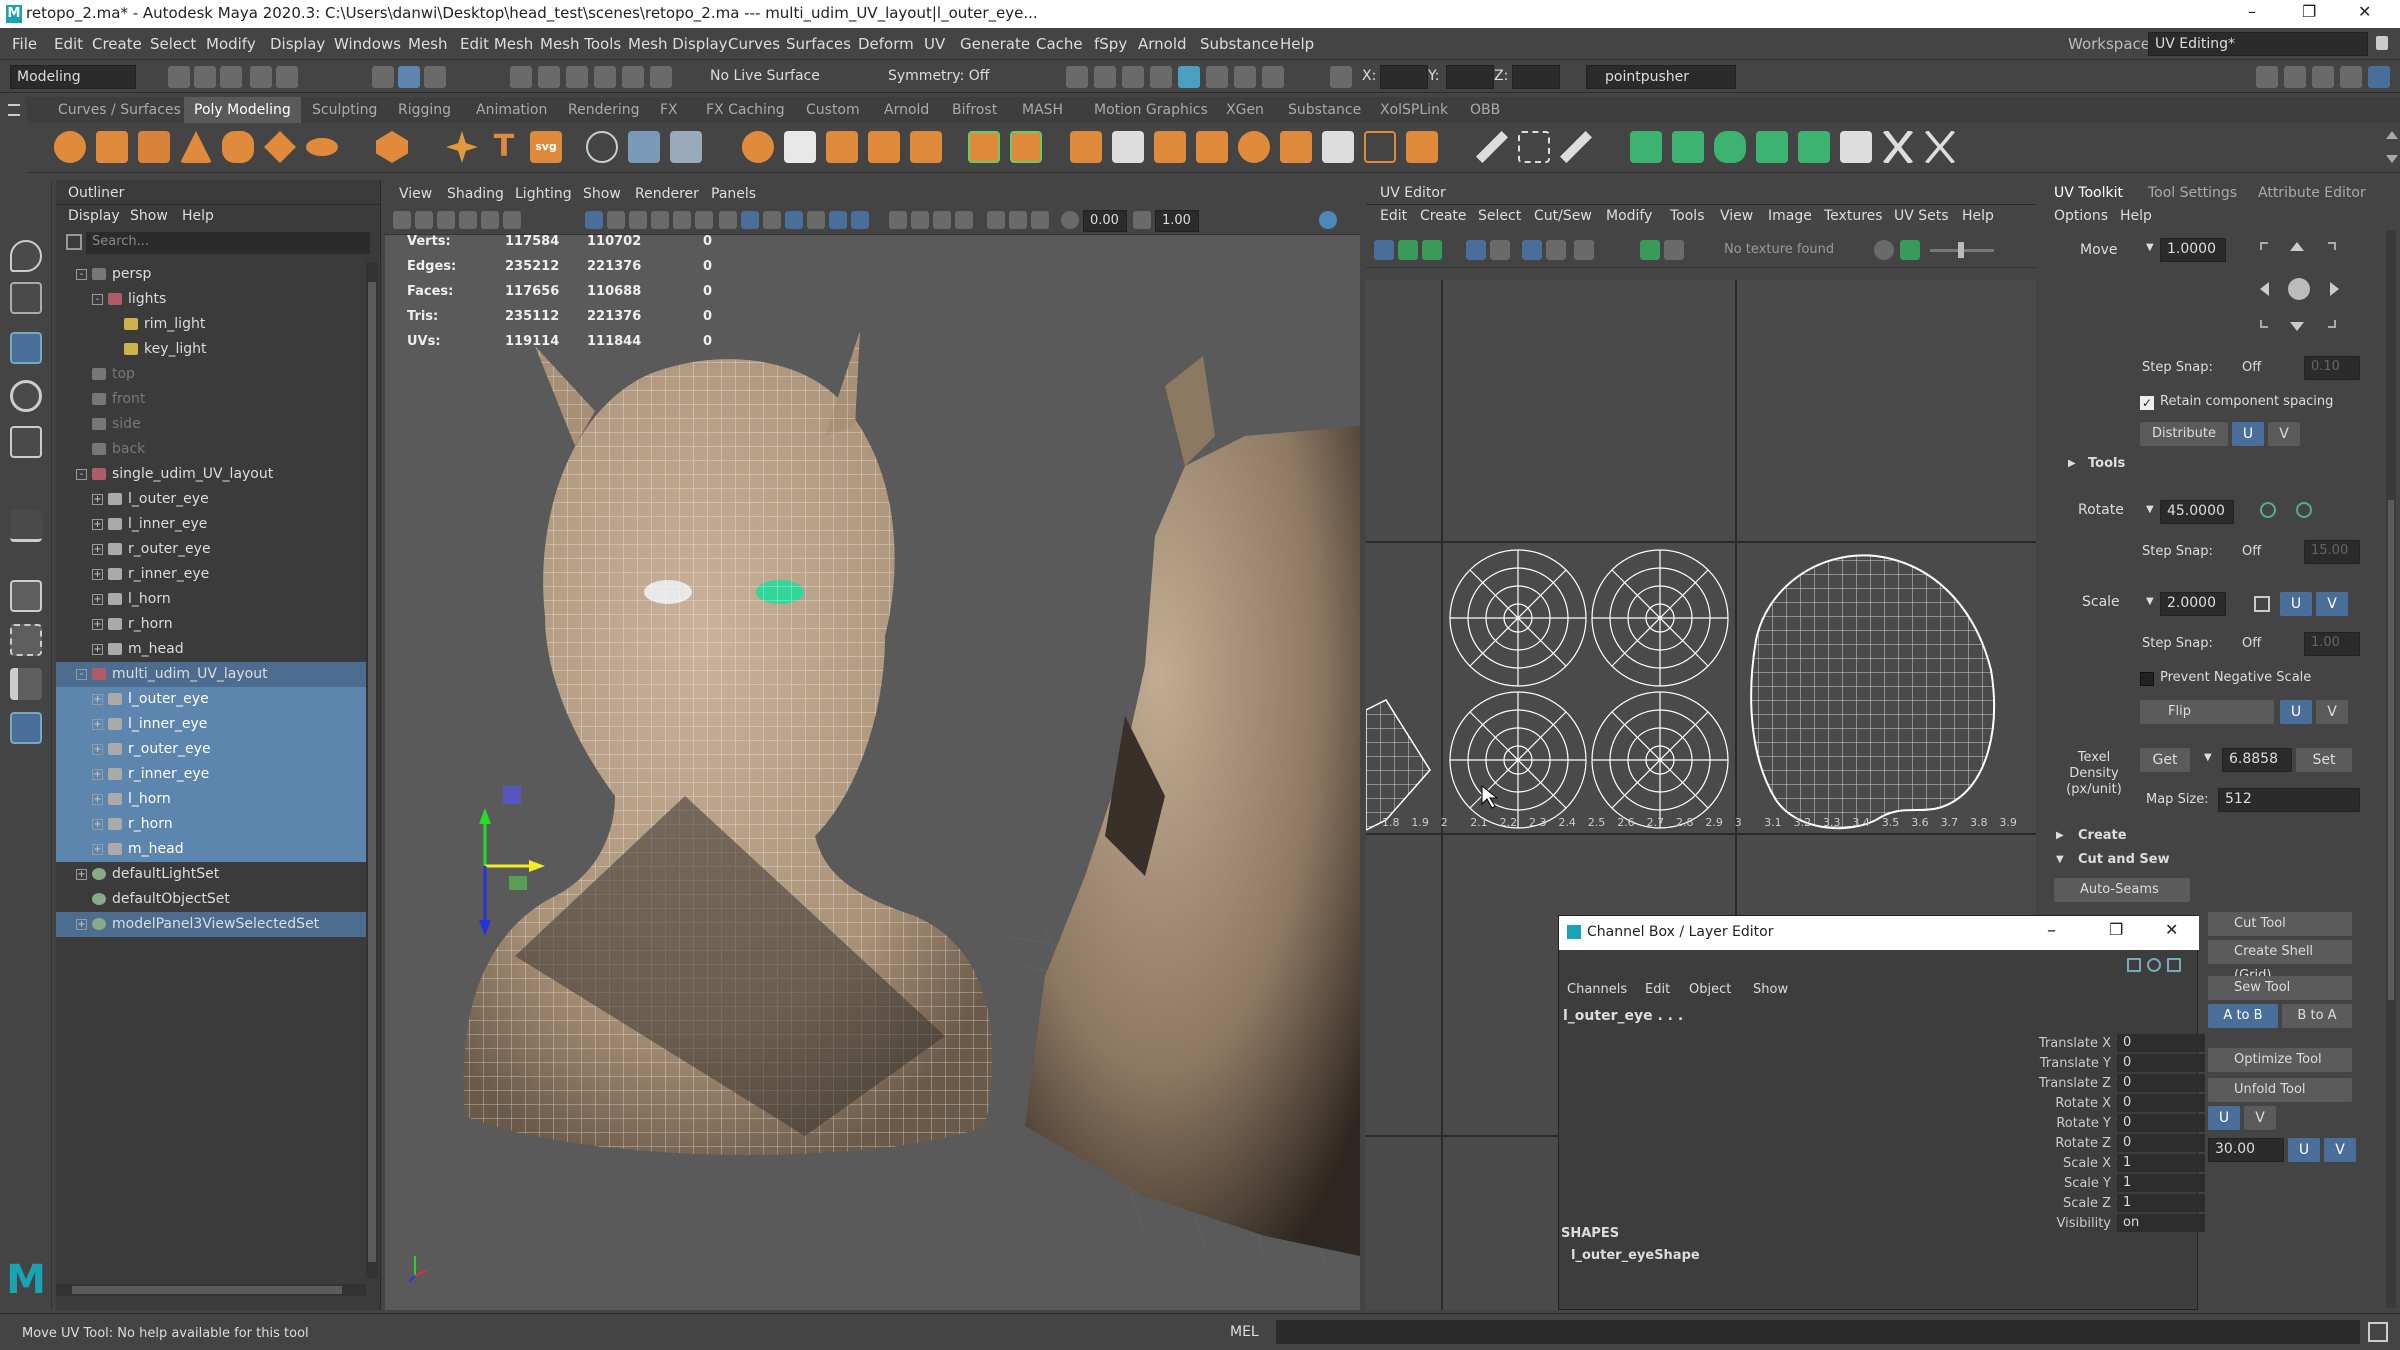 This screenshot has height=1350, width=2400. Describe the element at coordinates (686, 147) in the screenshot. I see `separate-icon` at that location.